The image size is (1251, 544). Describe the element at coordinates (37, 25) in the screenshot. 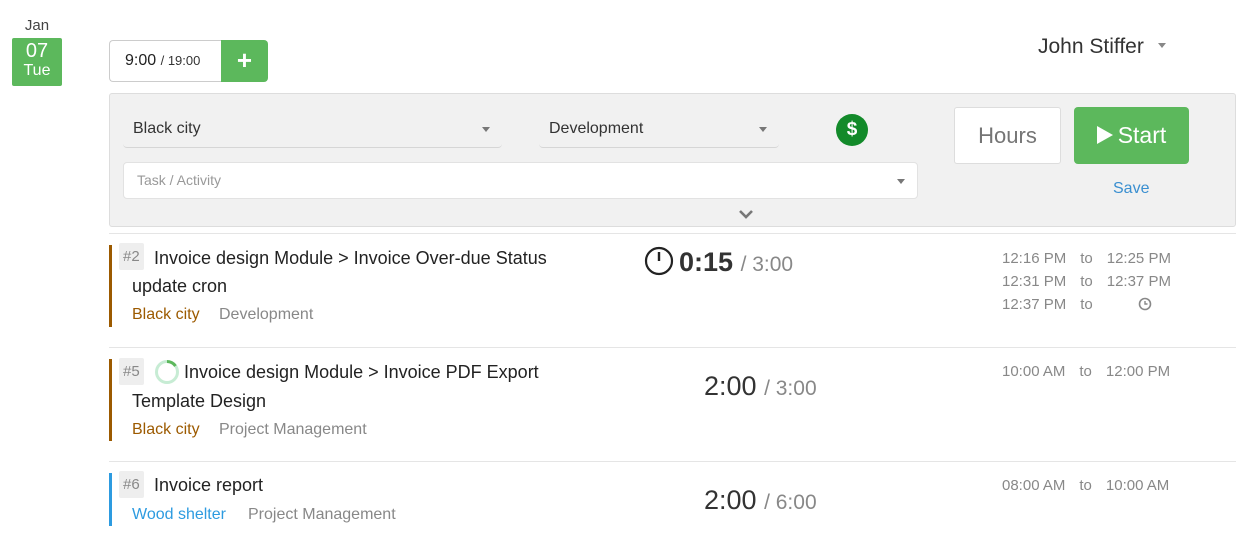

I see `date-month: Jan` at that location.